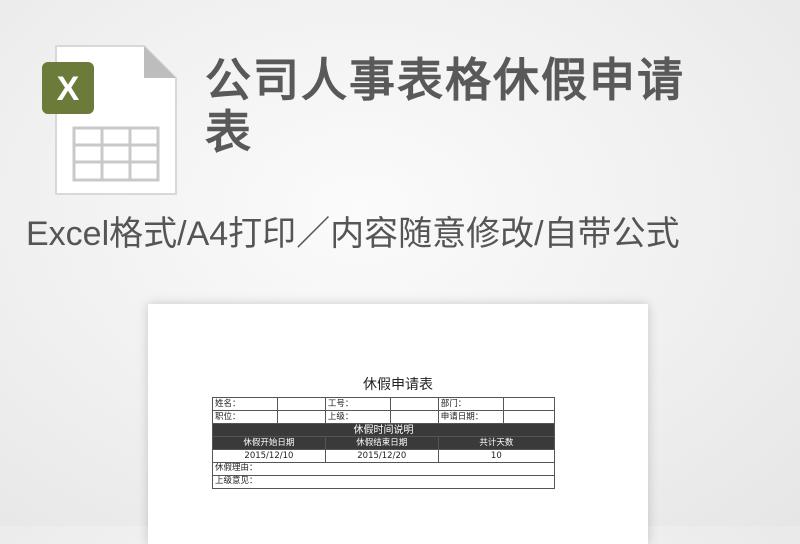 This screenshot has height=544, width=800. What do you see at coordinates (269, 456) in the screenshot?
I see `start-date-value: 2015/12/10` at bounding box center [269, 456].